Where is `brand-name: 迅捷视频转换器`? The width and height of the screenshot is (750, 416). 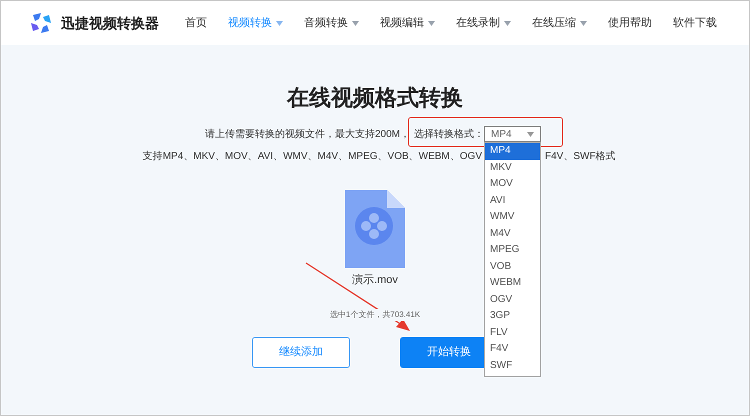 brand-name: 迅捷视频转换器 is located at coordinates (110, 23).